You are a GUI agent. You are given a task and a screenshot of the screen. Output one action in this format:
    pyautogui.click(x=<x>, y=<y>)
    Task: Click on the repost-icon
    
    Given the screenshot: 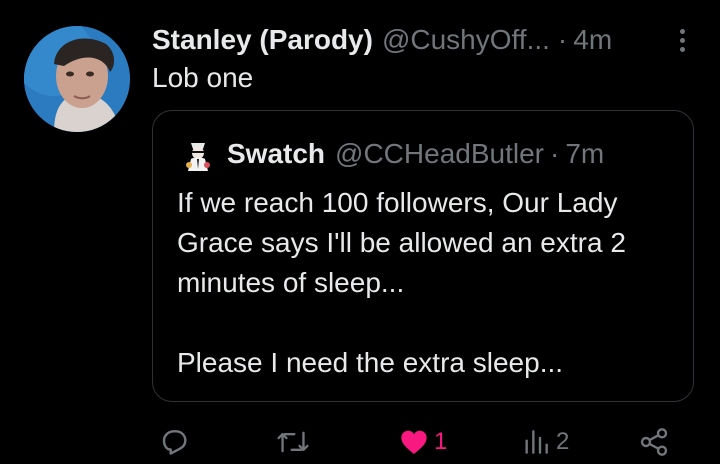 What is the action you would take?
    pyautogui.click(x=293, y=442)
    